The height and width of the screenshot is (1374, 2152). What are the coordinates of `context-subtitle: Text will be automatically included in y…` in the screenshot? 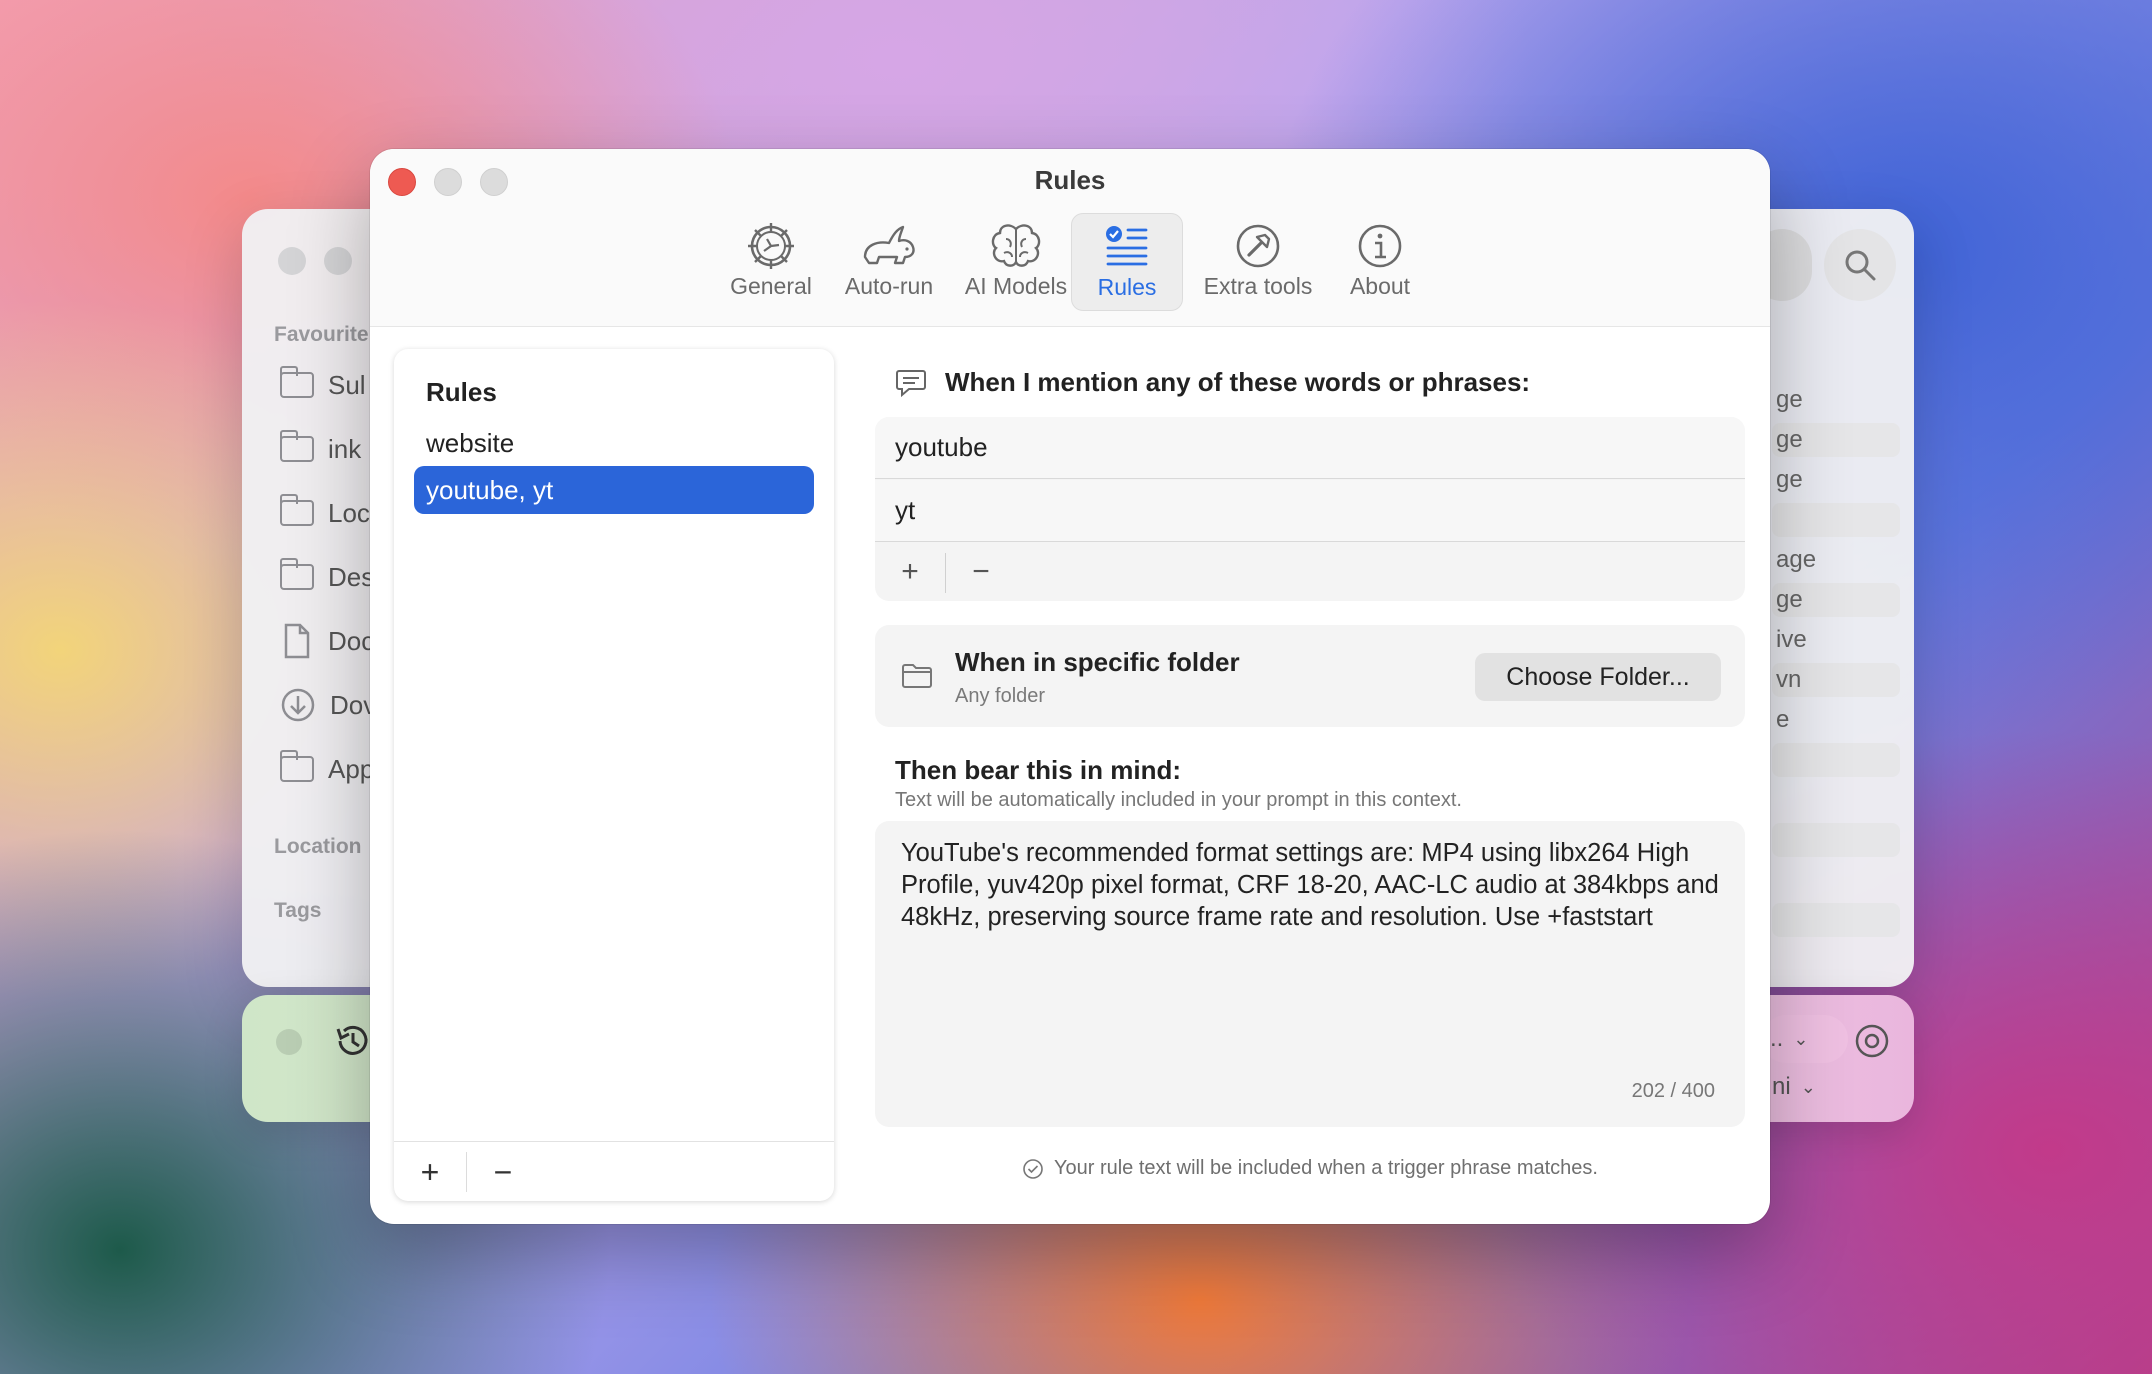 It's located at (1178, 800).